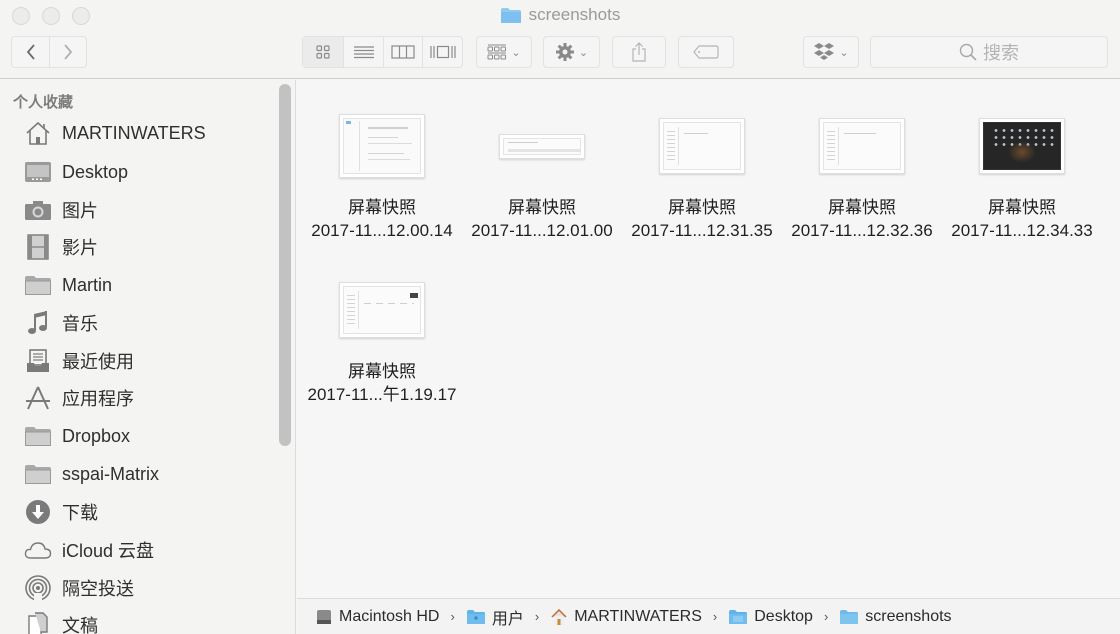  I want to click on cover-flow-view-button, so click(442, 52).